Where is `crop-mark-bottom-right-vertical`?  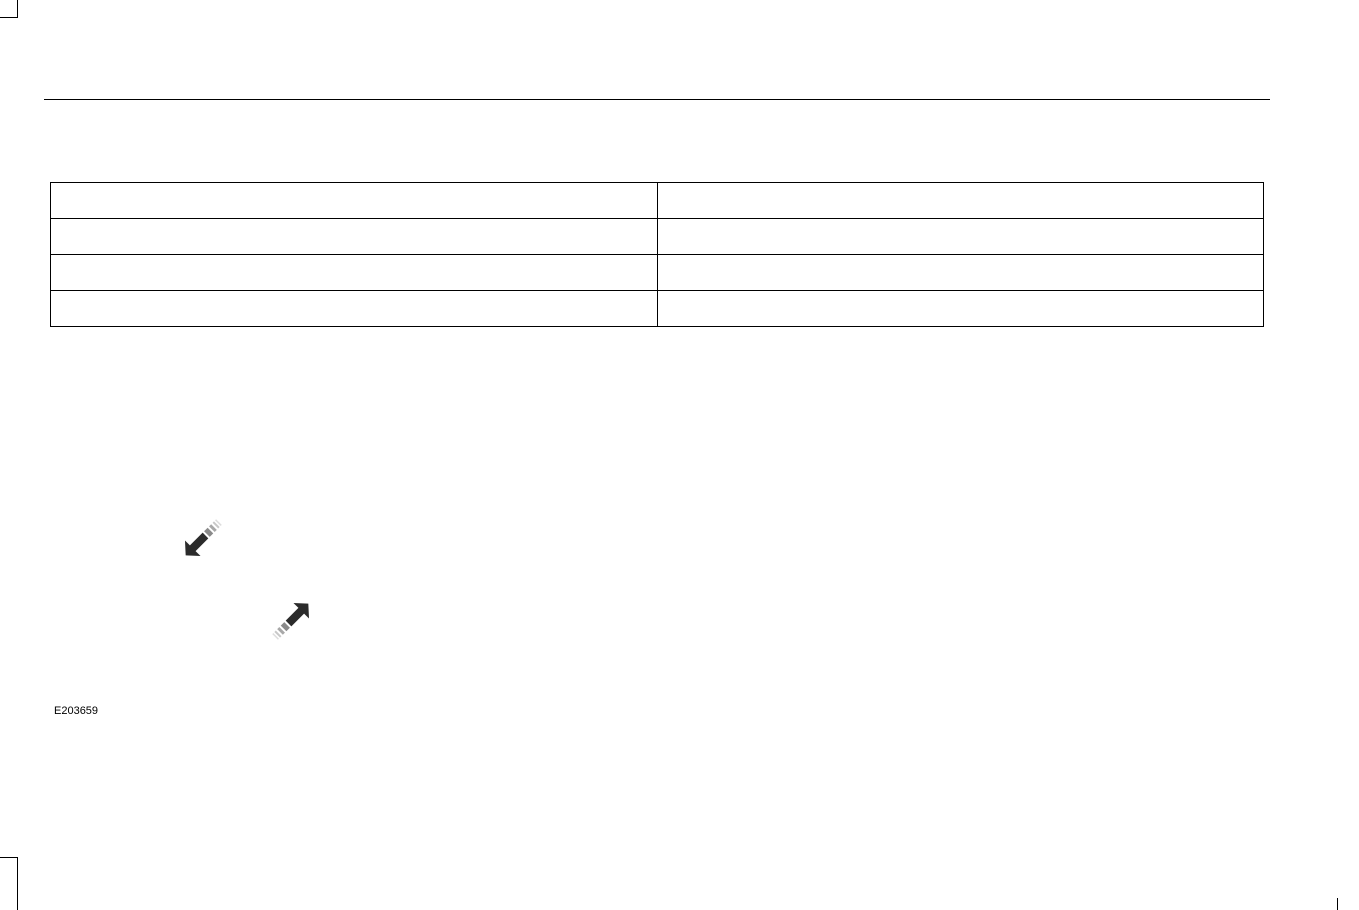
crop-mark-bottom-right-vertical is located at coordinates (1337, 904).